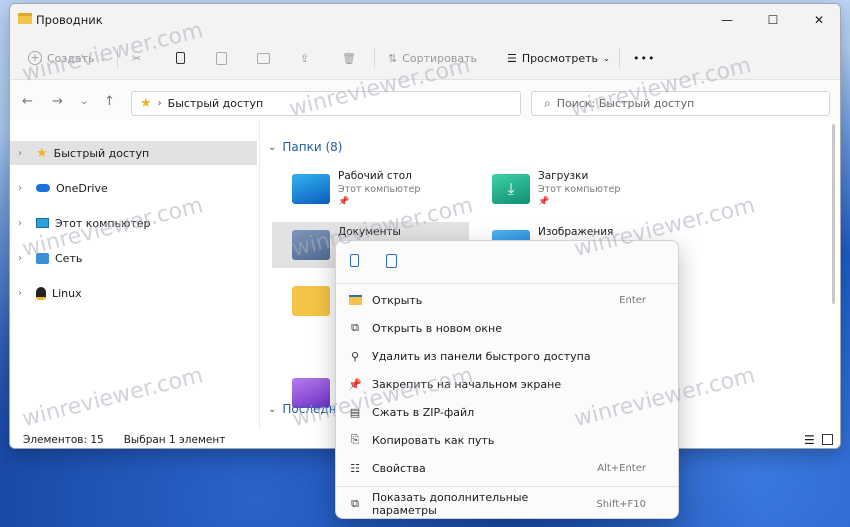 The width and height of the screenshot is (850, 527). Describe the element at coordinates (312, 147) in the screenshot. I see `group-label: Папки (8)` at that location.